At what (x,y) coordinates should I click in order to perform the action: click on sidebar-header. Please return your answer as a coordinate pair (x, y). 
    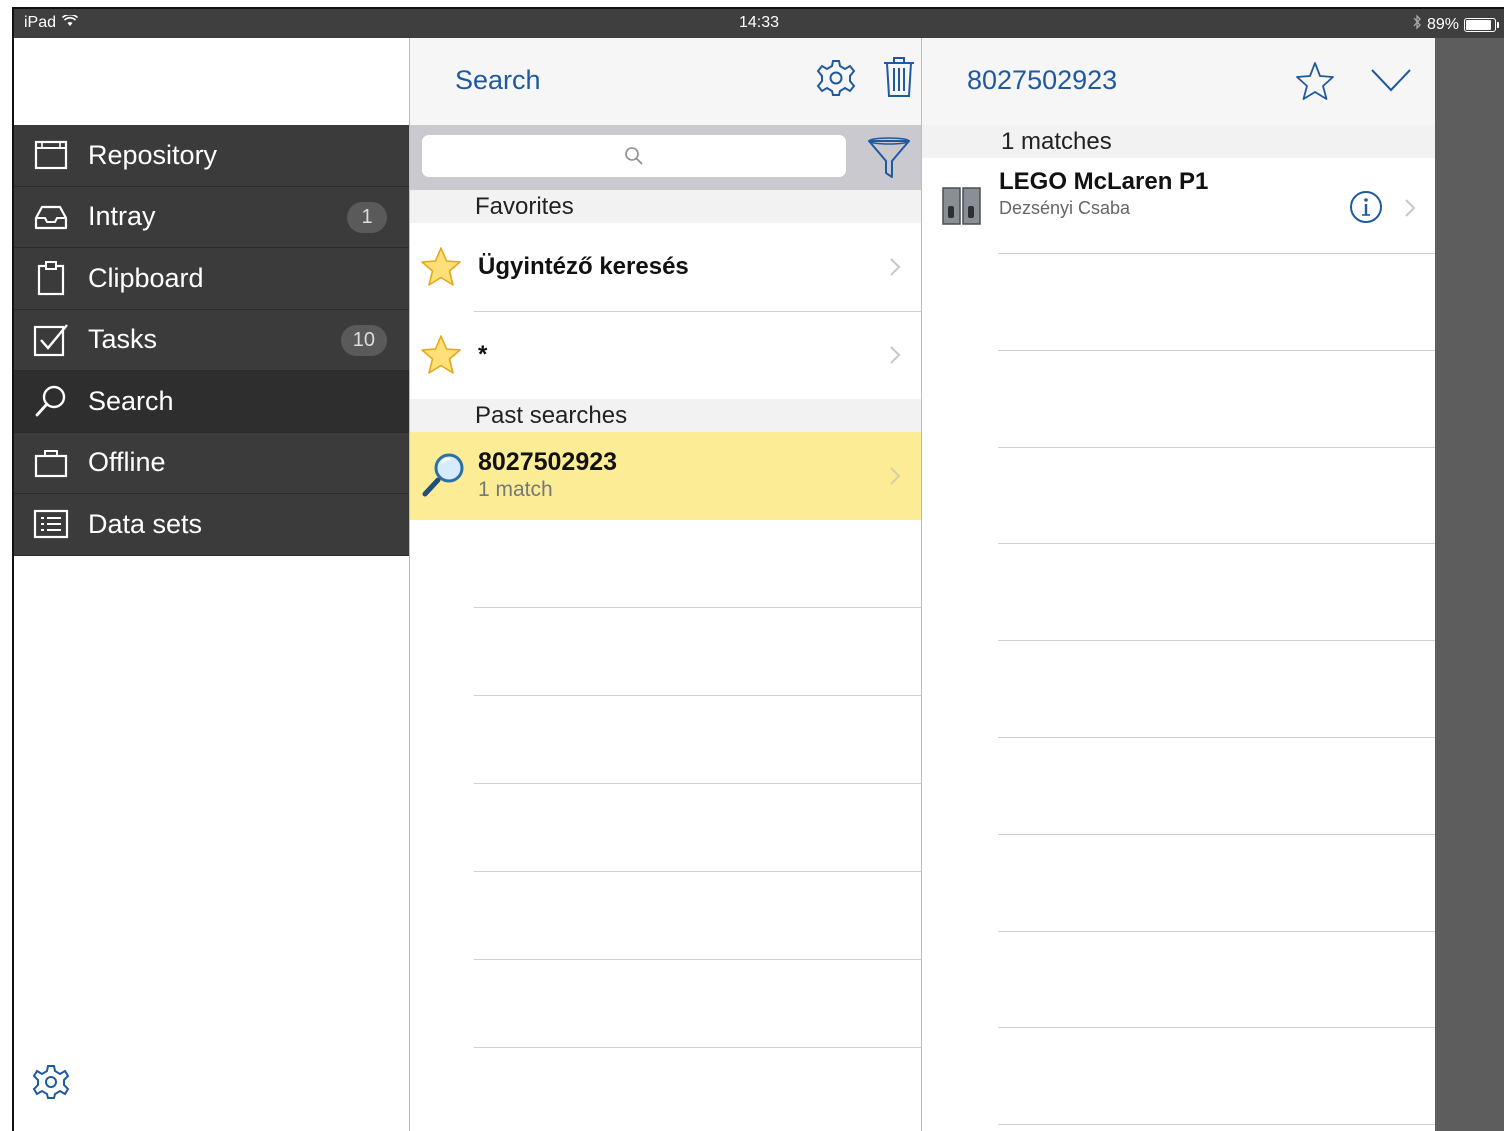
    Looking at the image, I should click on (211, 81).